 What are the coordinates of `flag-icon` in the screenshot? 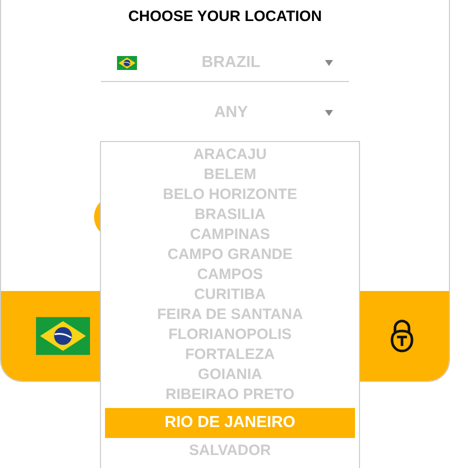 It's located at (127, 63).